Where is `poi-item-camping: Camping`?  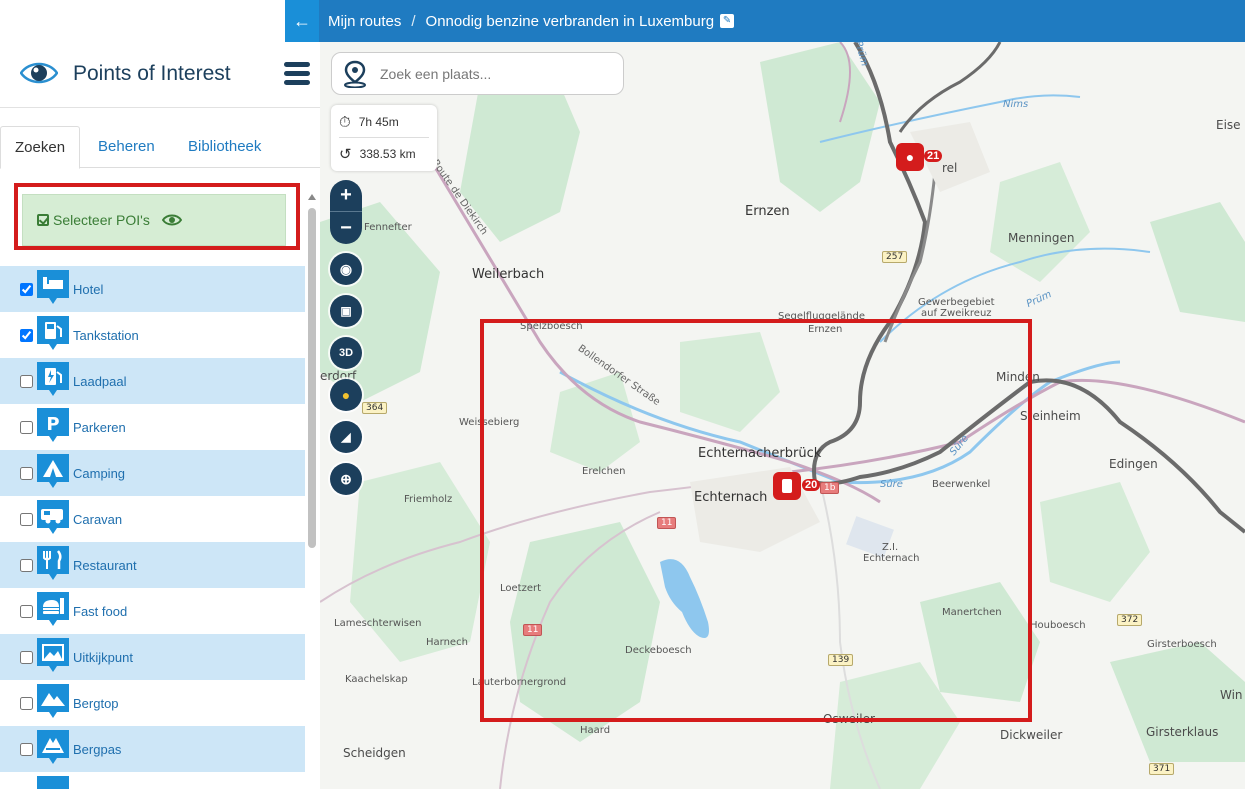 poi-item-camping: Camping is located at coordinates (152, 473).